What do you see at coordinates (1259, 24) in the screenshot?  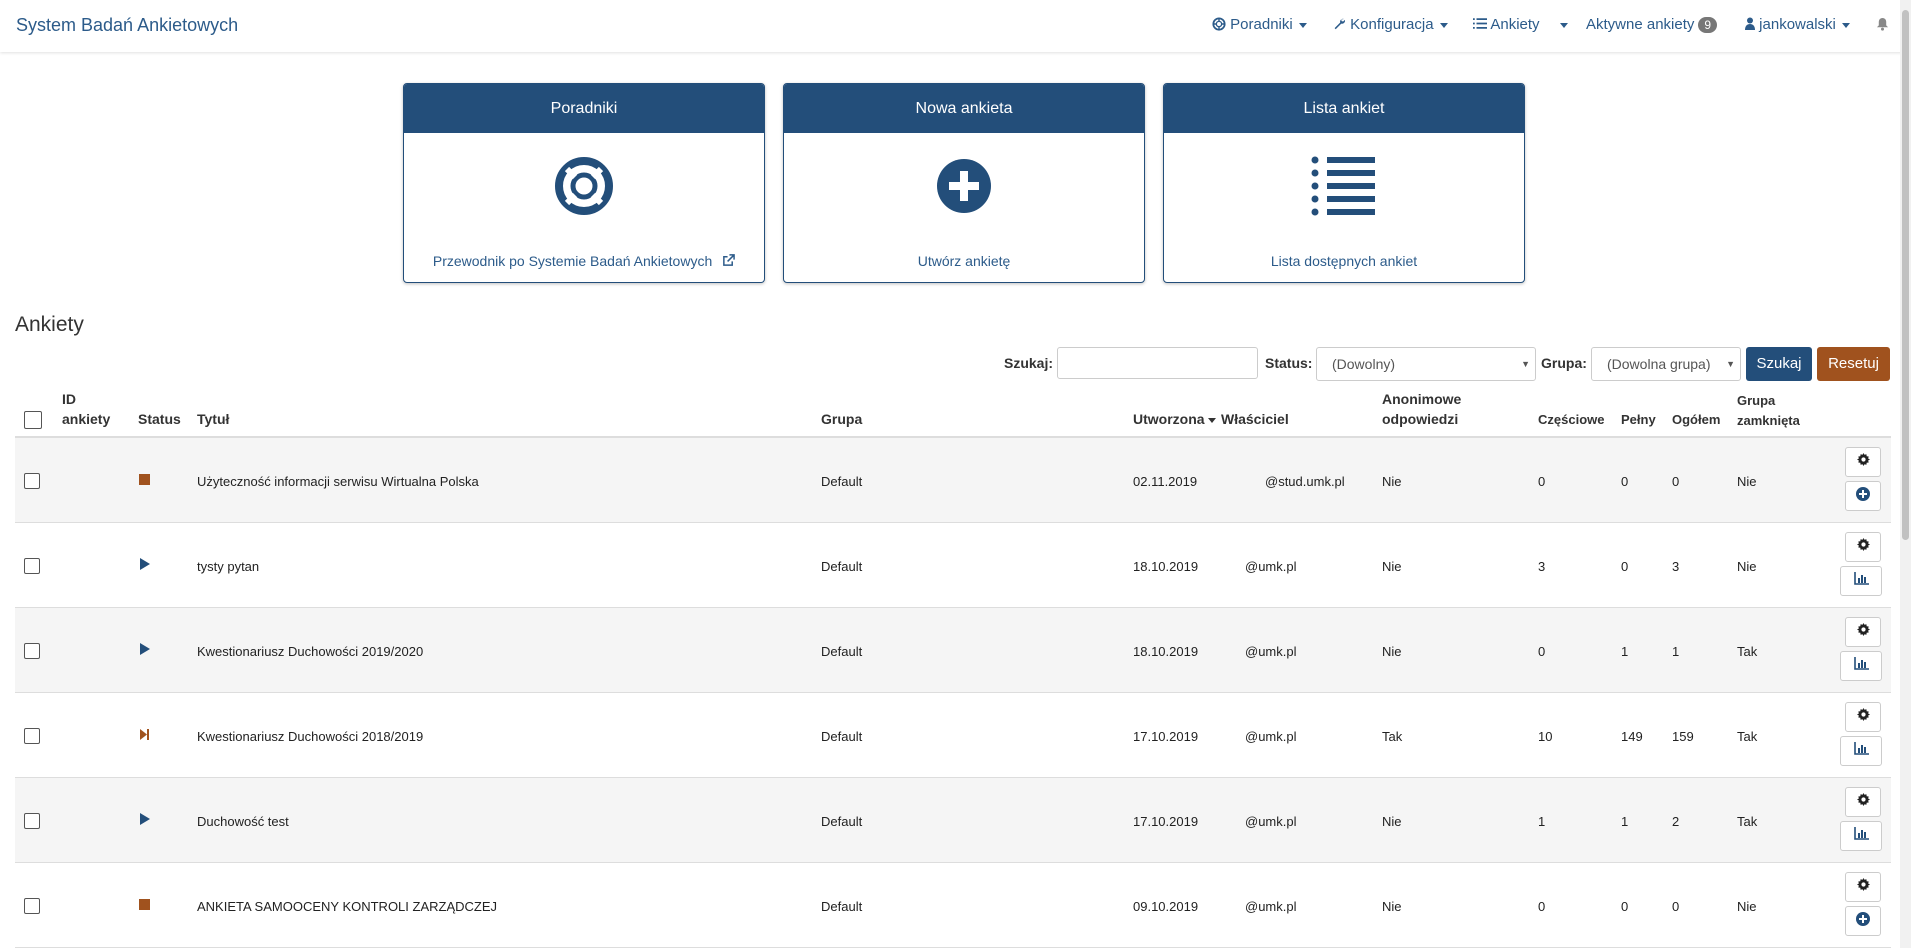 I see `nav-poradniki: Poradniki` at bounding box center [1259, 24].